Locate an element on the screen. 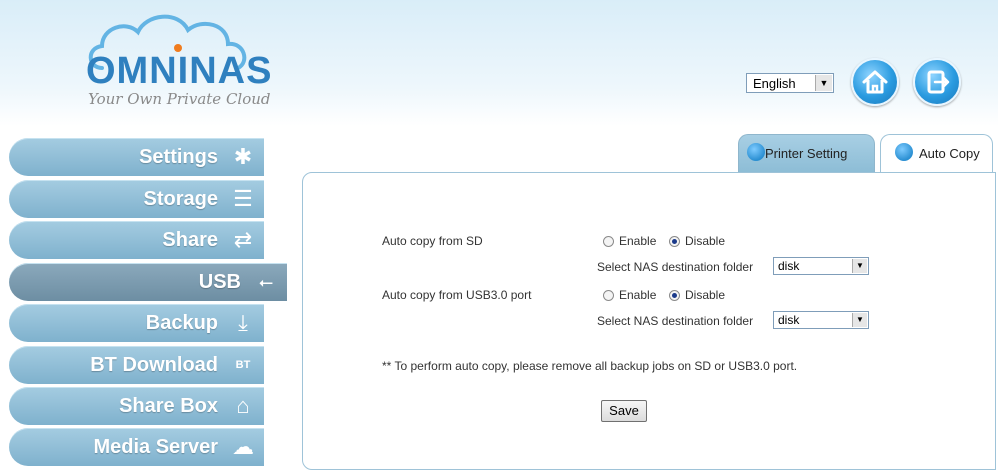  logout-button is located at coordinates (937, 82).